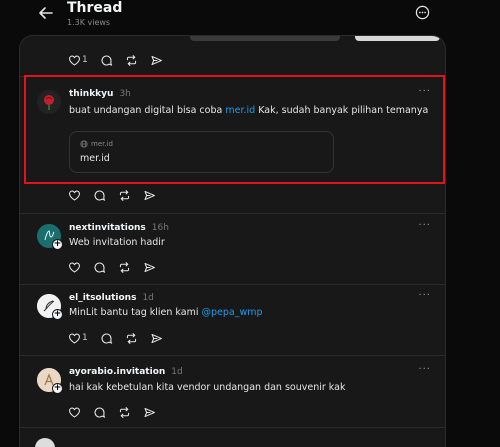  I want to click on post-header: ayorabio.invitation 1d, so click(126, 372).